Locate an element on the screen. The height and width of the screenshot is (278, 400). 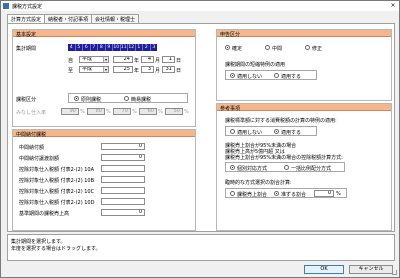
radio-principle is located at coordinates (76, 98).